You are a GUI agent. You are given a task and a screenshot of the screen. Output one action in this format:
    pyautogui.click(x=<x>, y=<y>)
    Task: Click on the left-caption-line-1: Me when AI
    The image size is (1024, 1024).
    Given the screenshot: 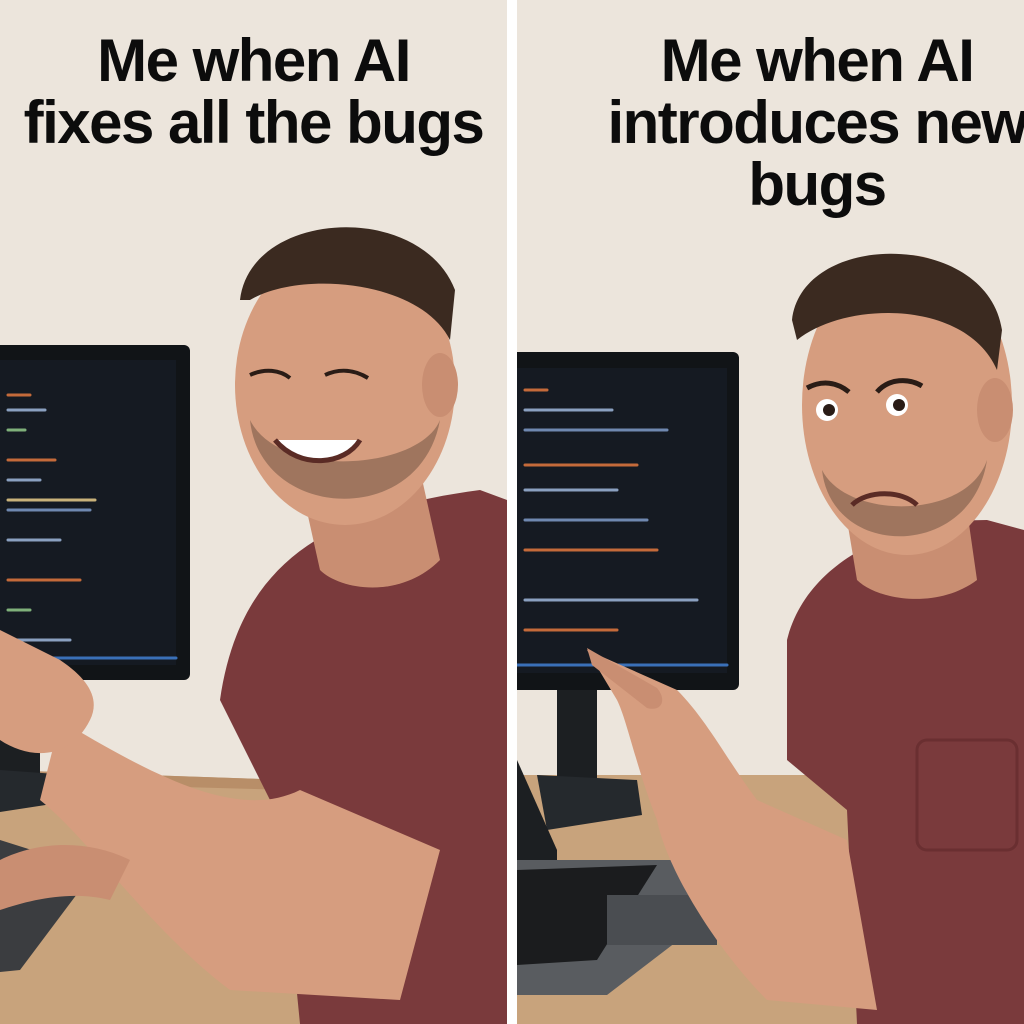 What is the action you would take?
    pyautogui.click(x=254, y=60)
    